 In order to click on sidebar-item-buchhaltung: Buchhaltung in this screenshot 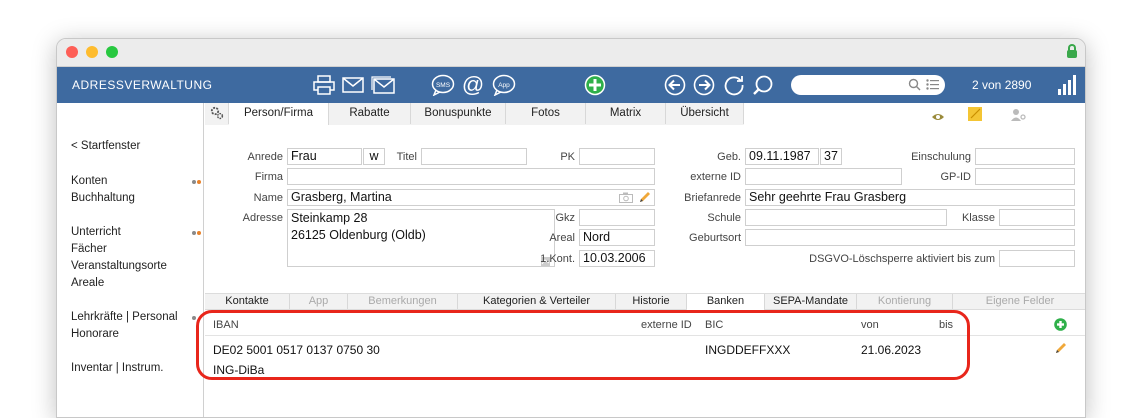, I will do `click(103, 198)`.